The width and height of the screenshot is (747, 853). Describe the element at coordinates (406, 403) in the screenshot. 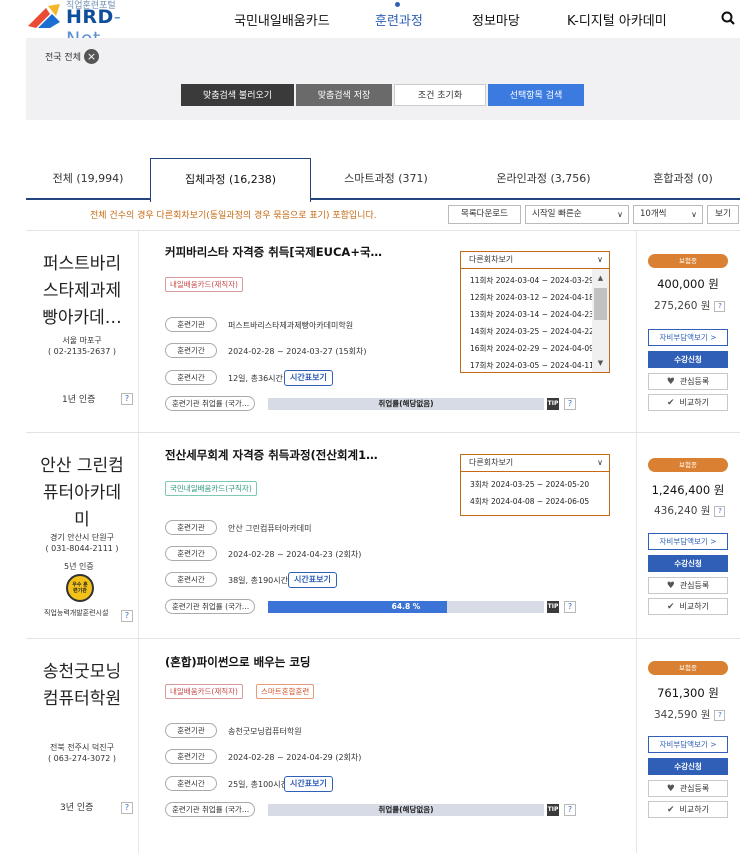

I see `employment-rate-text: 취업률(해당없음)` at that location.